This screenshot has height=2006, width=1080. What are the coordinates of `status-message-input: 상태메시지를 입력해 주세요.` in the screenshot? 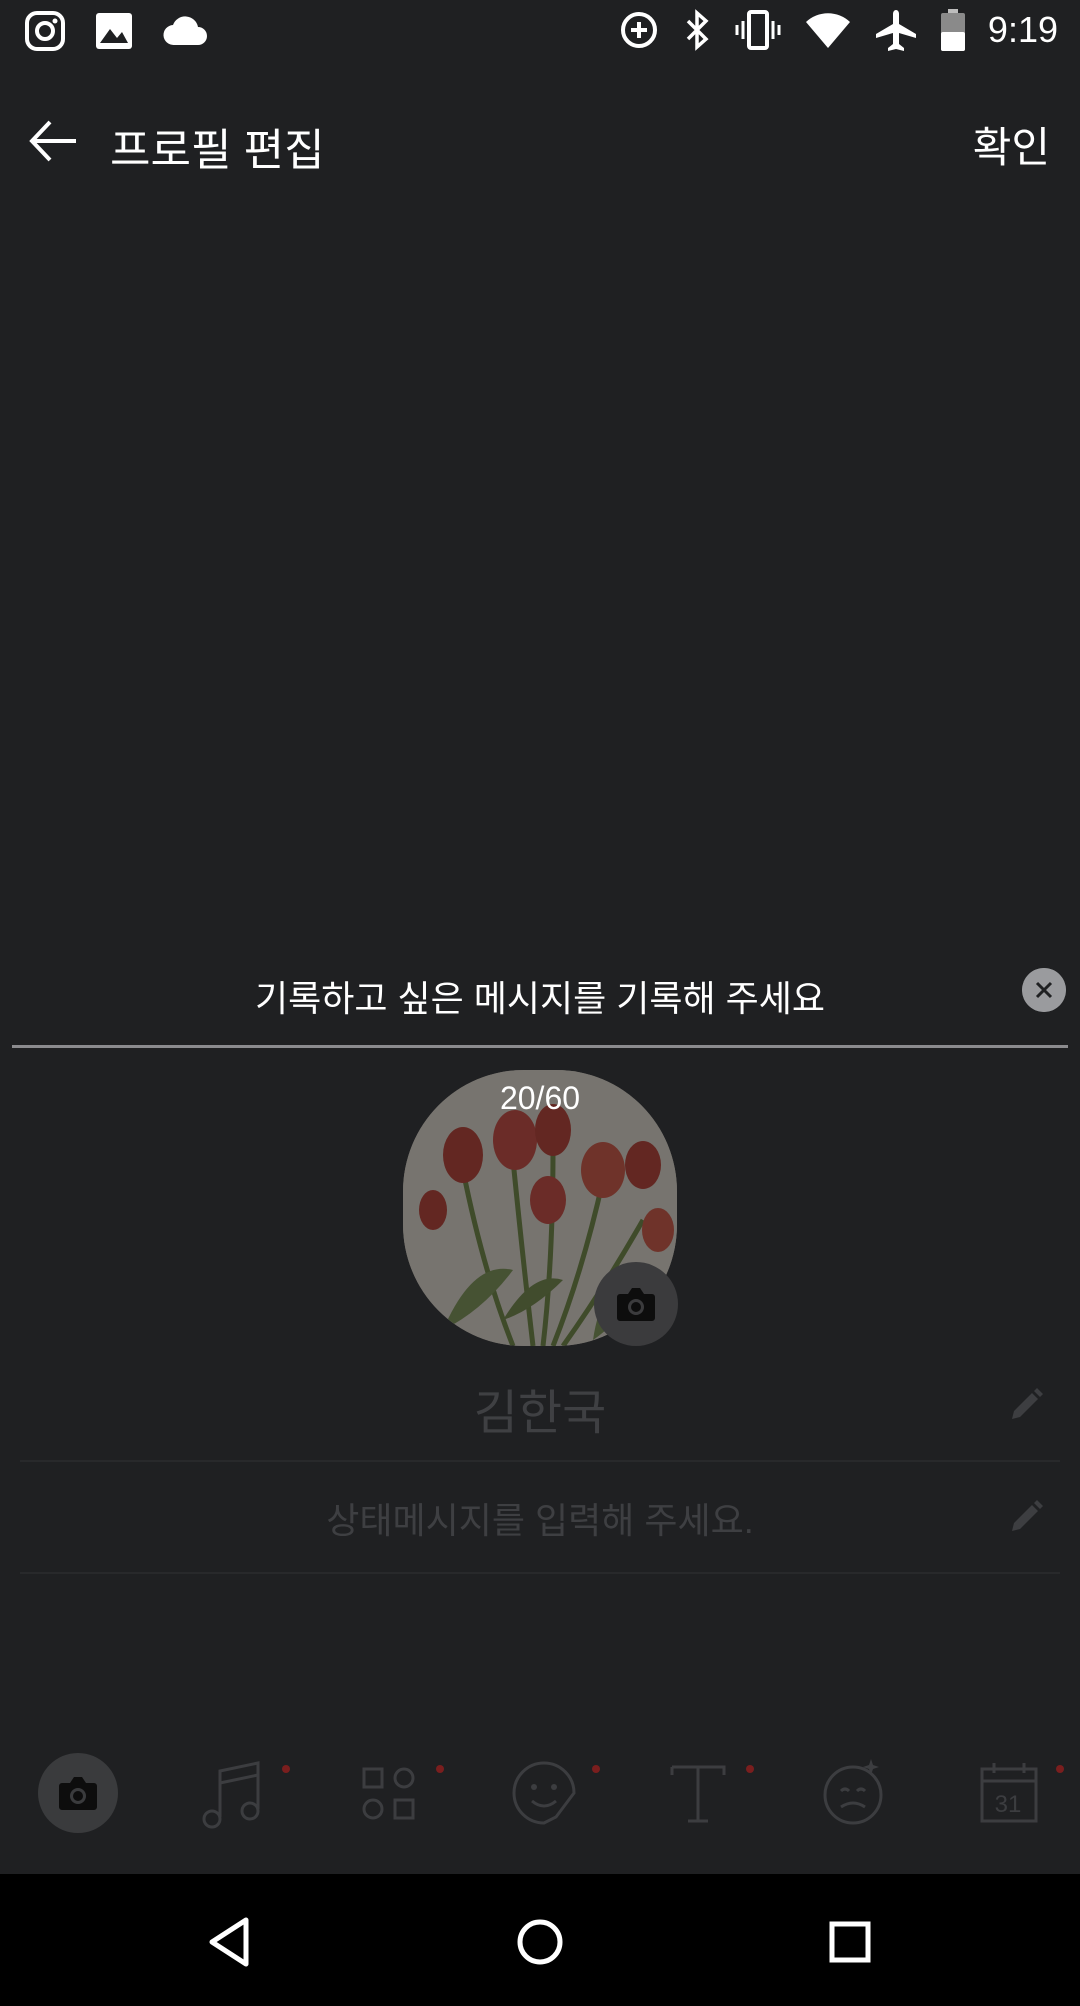 It's located at (540, 1518).